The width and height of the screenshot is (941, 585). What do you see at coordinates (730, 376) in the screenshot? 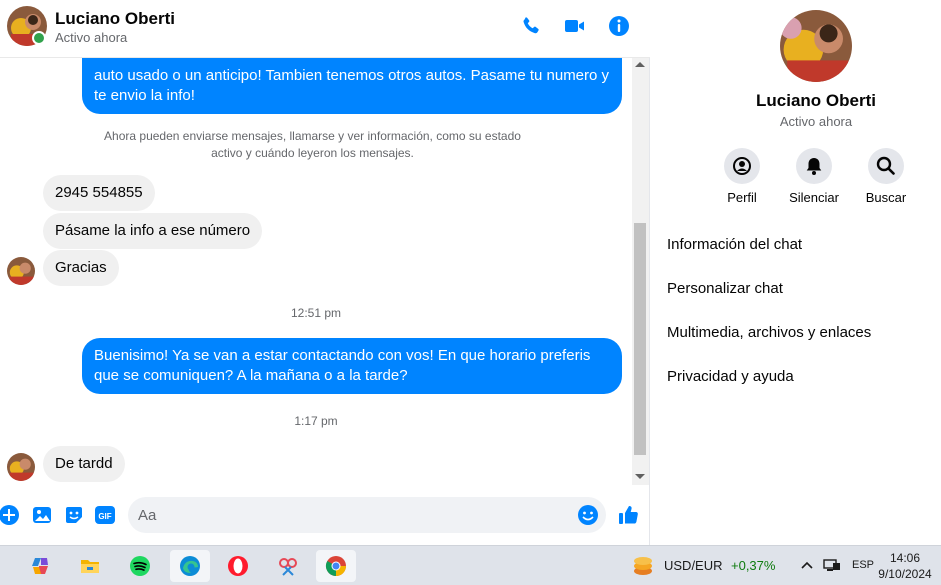
I see `menu-privacy-help: Privacidad y ayuda` at bounding box center [730, 376].